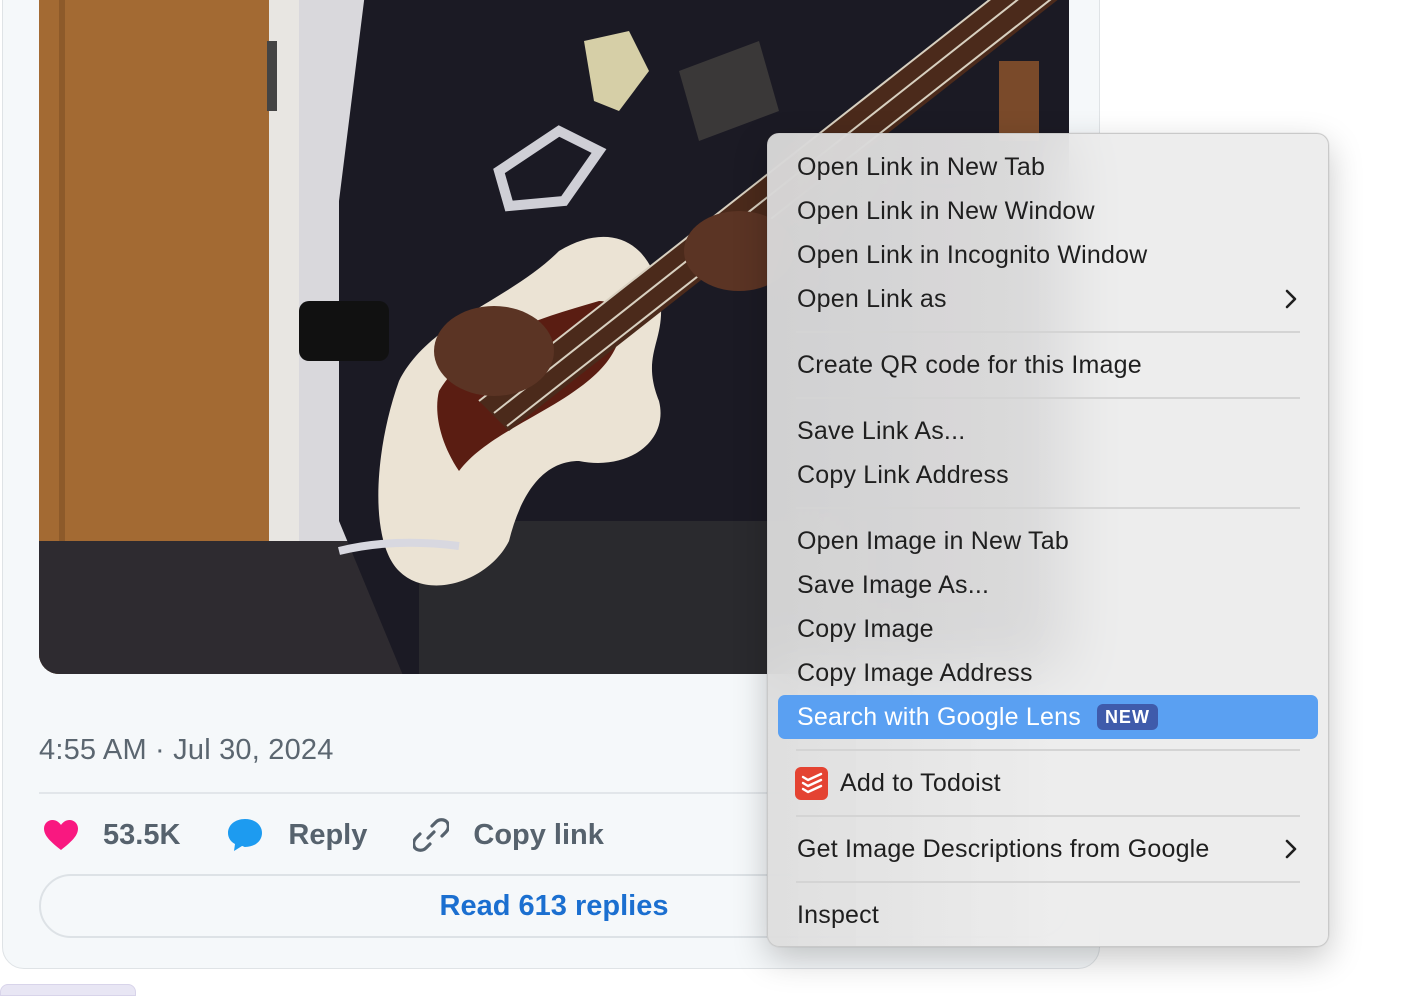  I want to click on todoist-icon, so click(811, 783).